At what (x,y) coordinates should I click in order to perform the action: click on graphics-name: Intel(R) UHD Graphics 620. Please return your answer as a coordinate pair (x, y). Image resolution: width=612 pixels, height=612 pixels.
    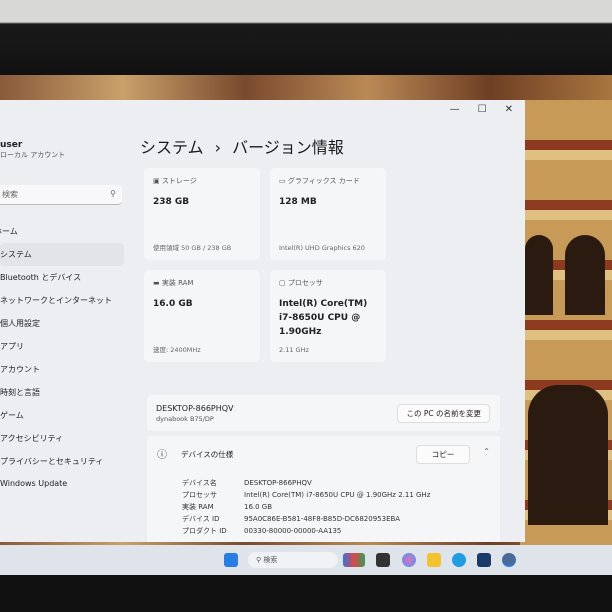
    Looking at the image, I should click on (322, 248).